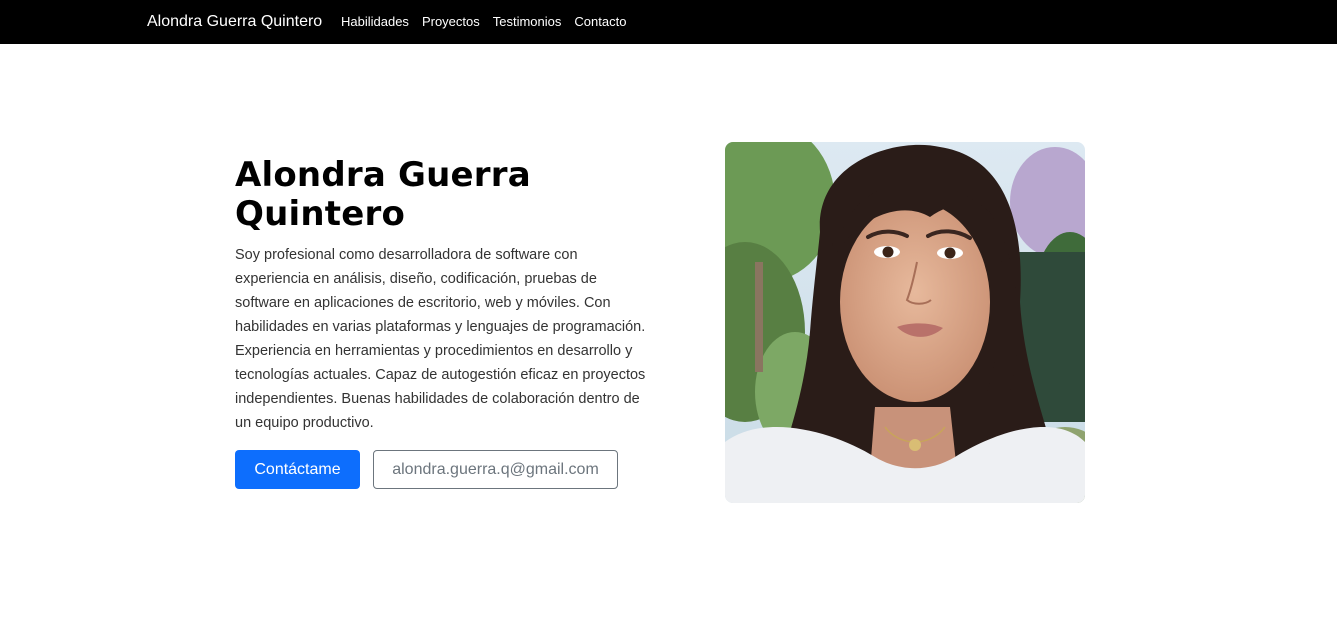 The height and width of the screenshot is (628, 1337). Describe the element at coordinates (297, 469) in the screenshot. I see `contact-button: Contáctame` at that location.